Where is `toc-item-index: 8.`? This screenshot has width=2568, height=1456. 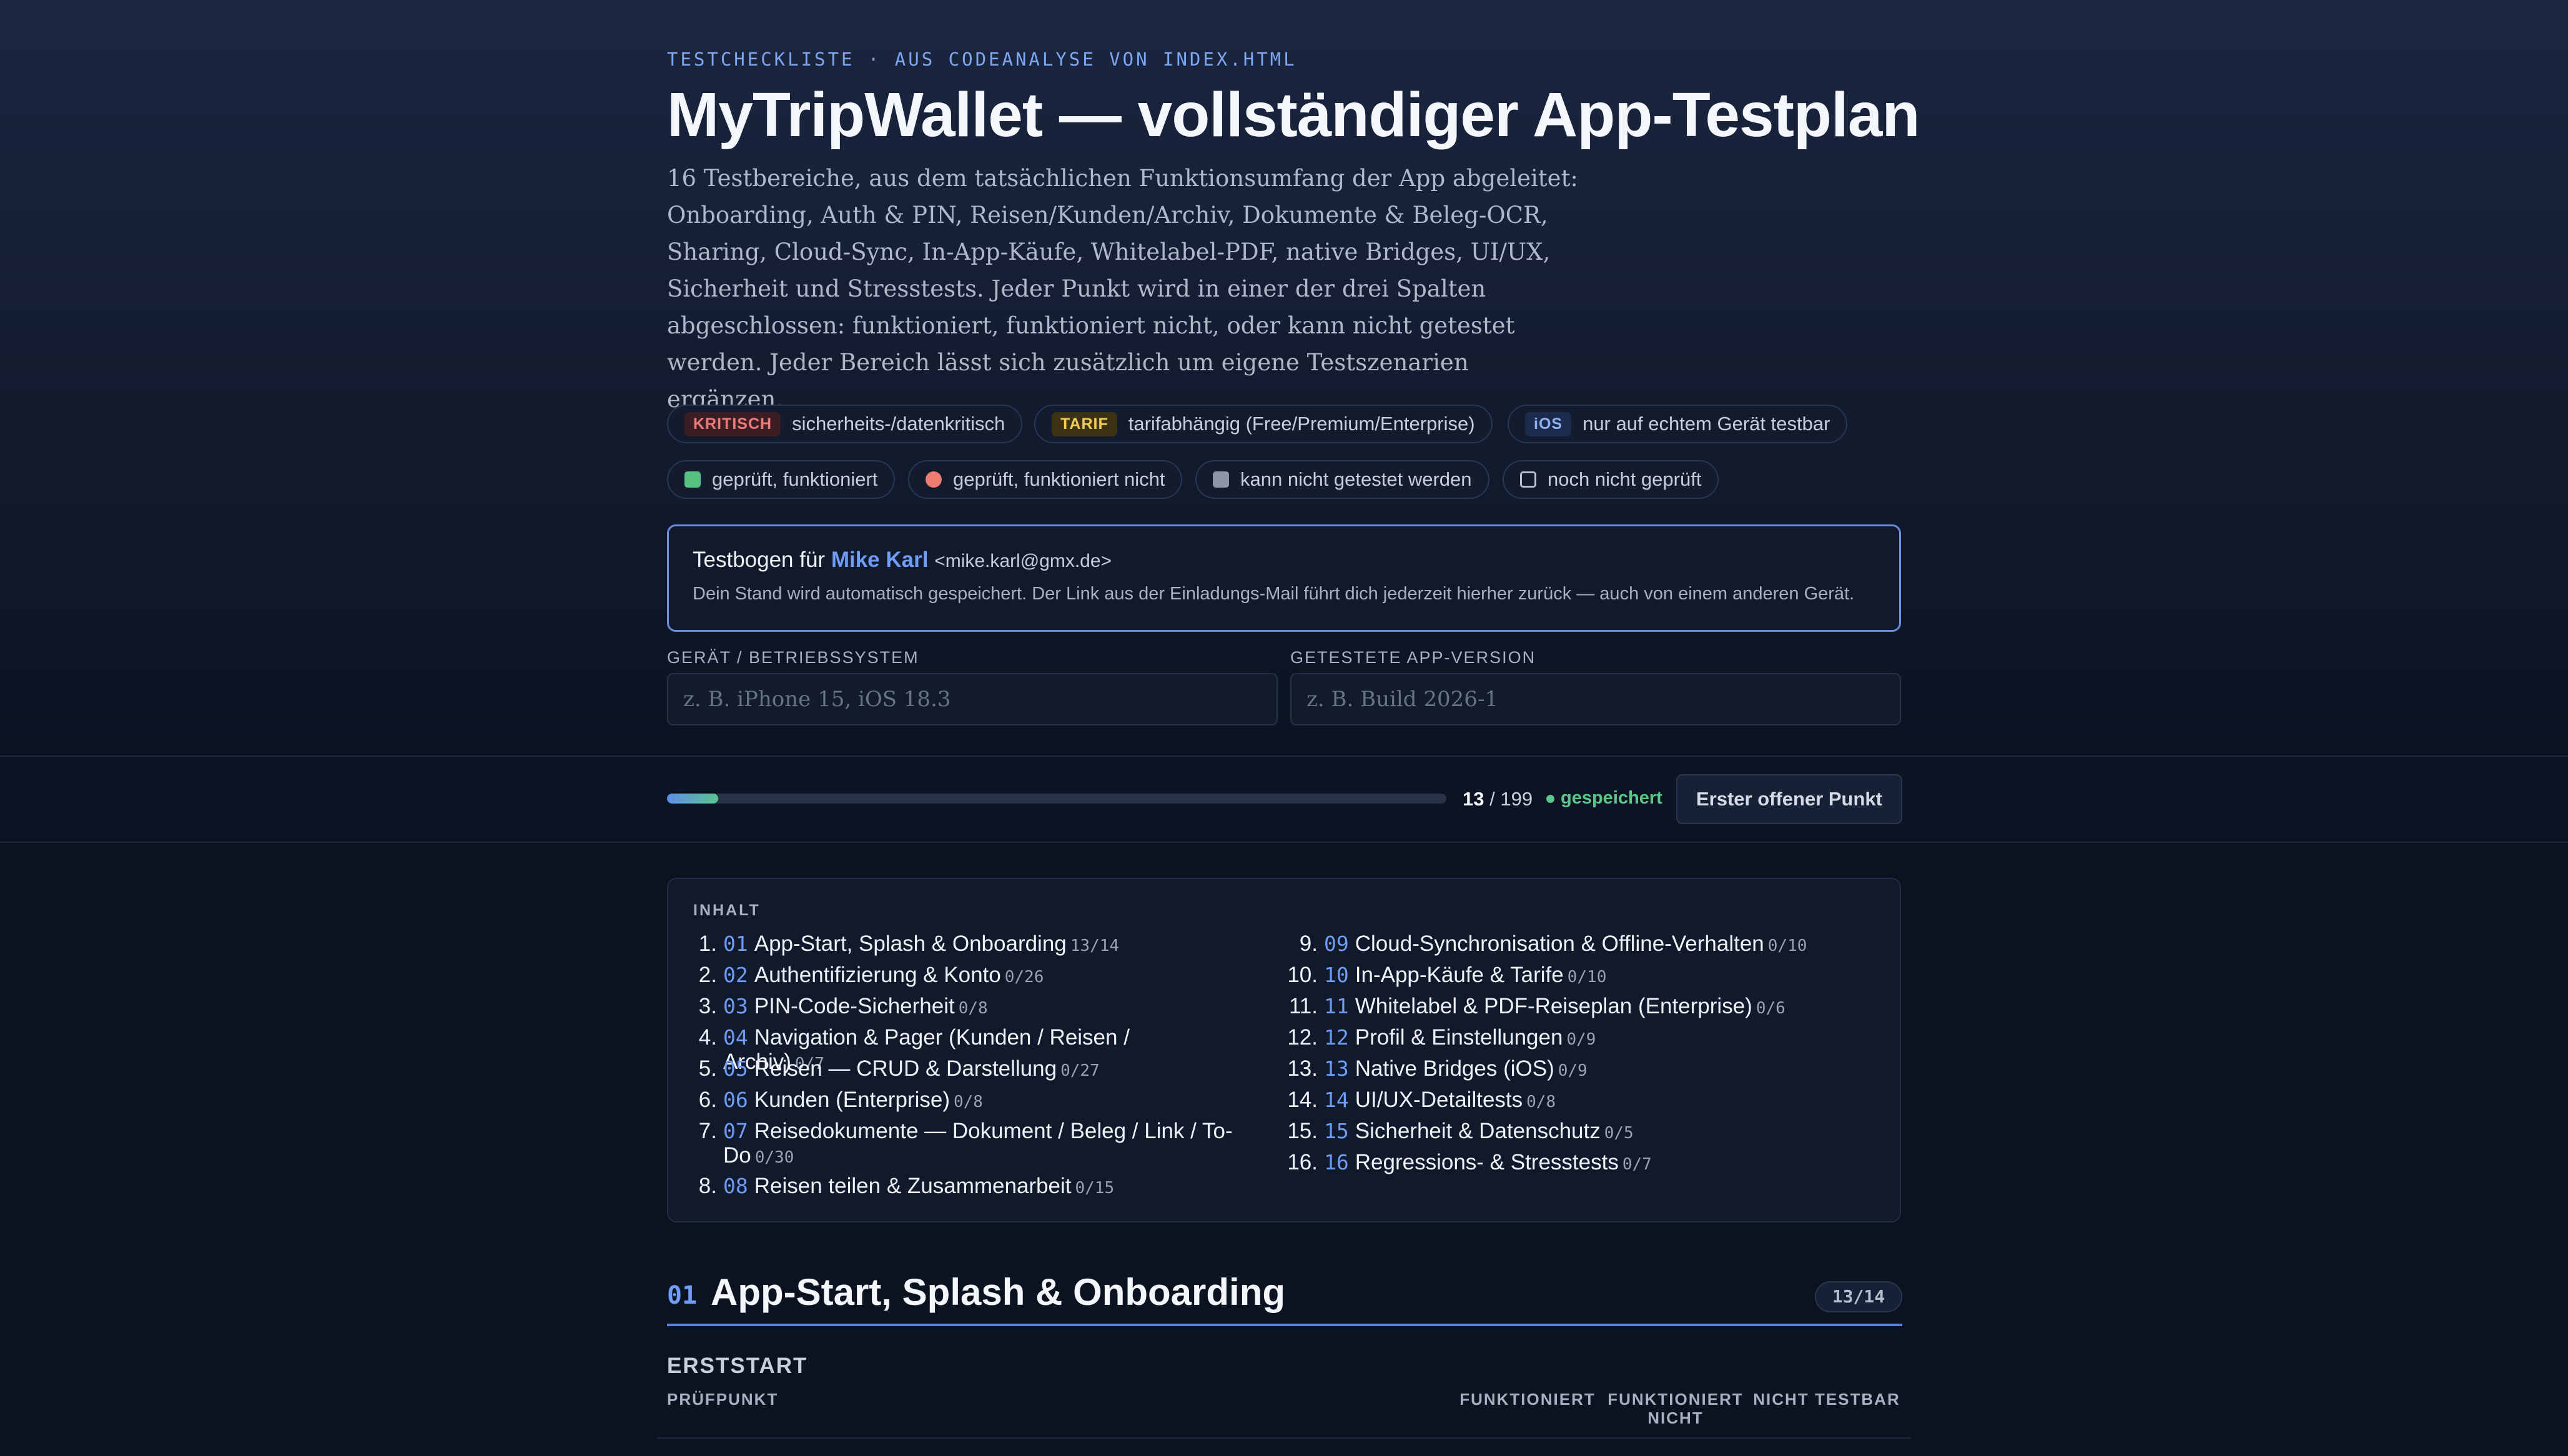 toc-item-index: 8. is located at coordinates (707, 1186).